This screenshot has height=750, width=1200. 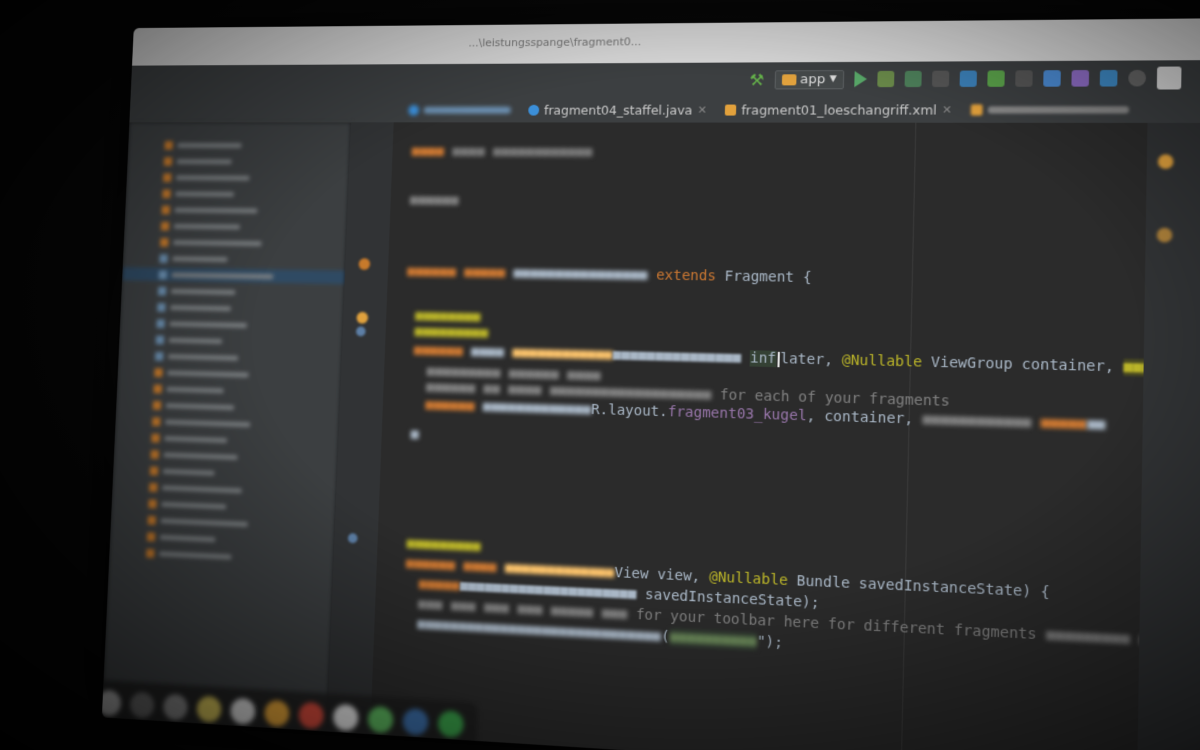 I want to click on run-config-label: app, so click(x=812, y=79).